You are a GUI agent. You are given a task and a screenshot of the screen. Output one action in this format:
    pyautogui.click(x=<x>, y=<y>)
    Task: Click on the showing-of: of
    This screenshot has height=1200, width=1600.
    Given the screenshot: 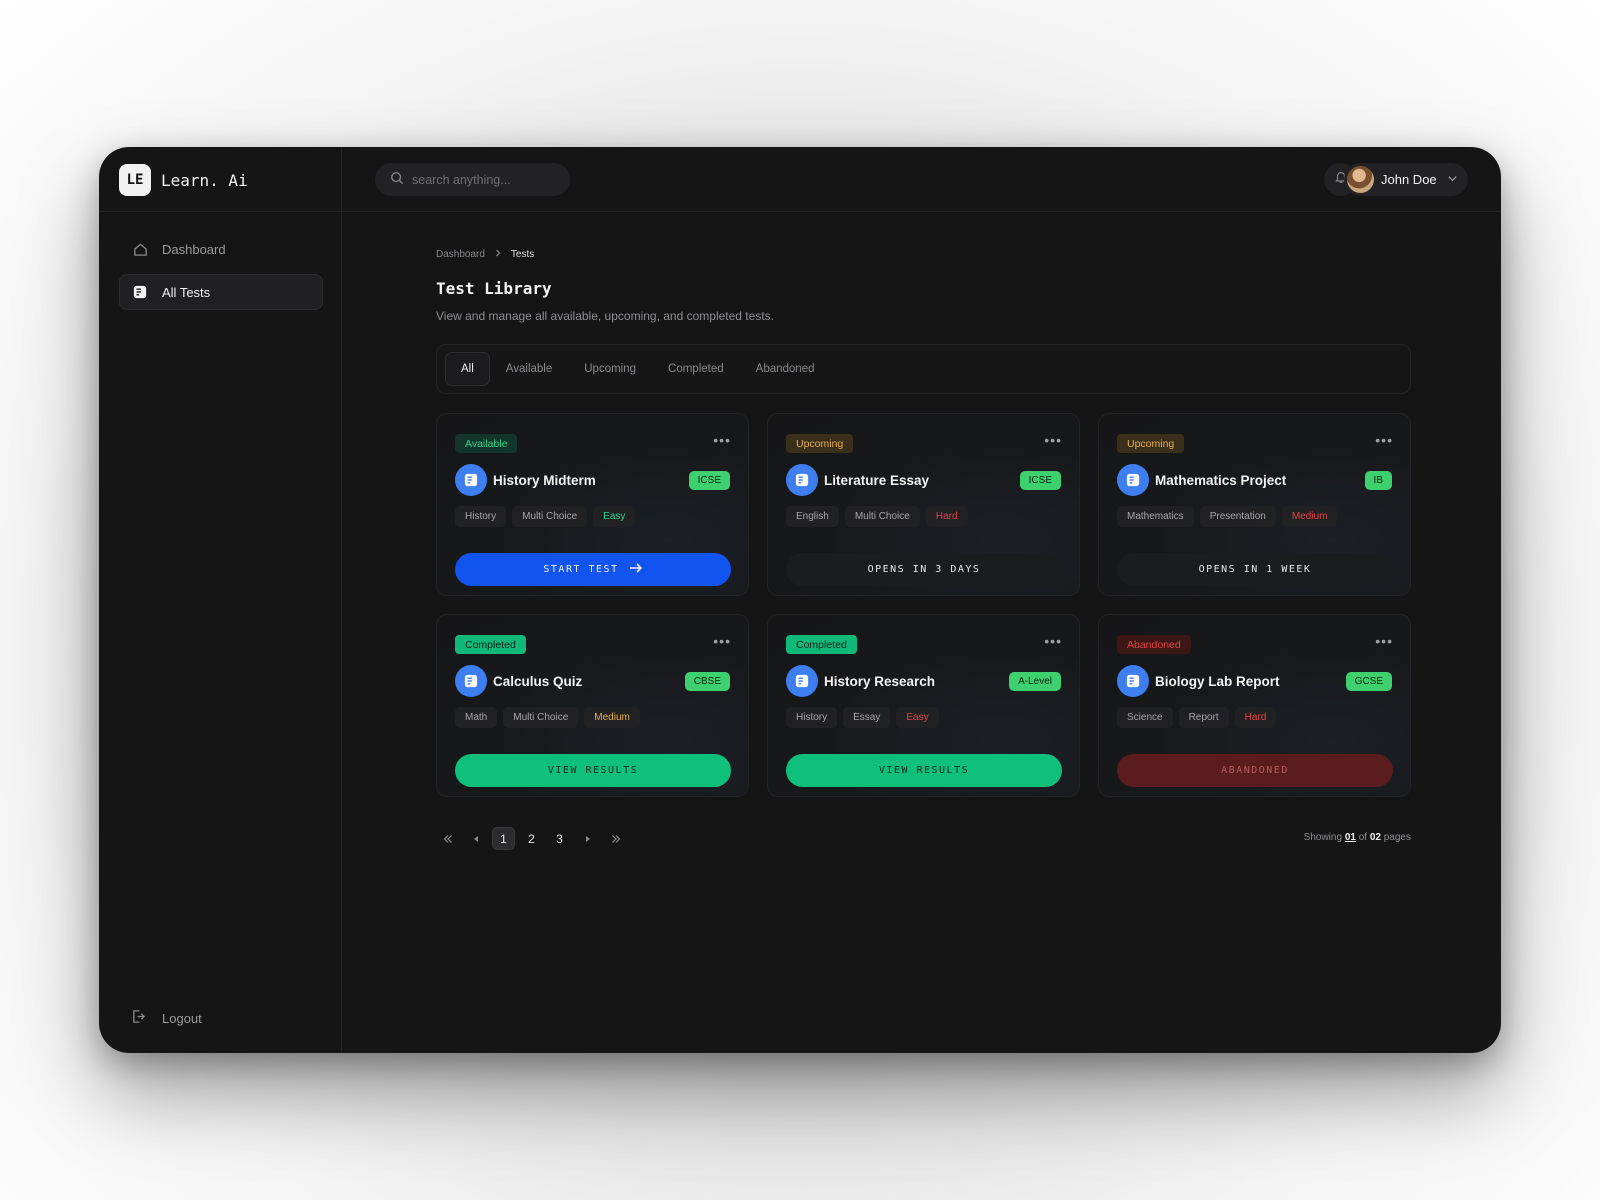 What is the action you would take?
    pyautogui.click(x=1363, y=837)
    